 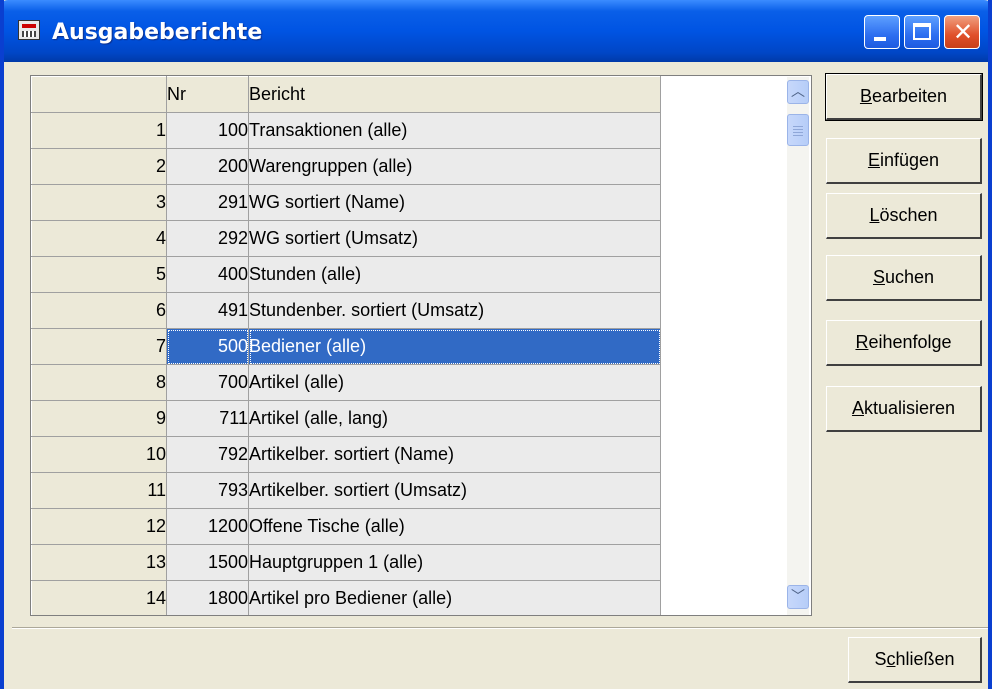 What do you see at coordinates (882, 32) in the screenshot?
I see `minimize-button` at bounding box center [882, 32].